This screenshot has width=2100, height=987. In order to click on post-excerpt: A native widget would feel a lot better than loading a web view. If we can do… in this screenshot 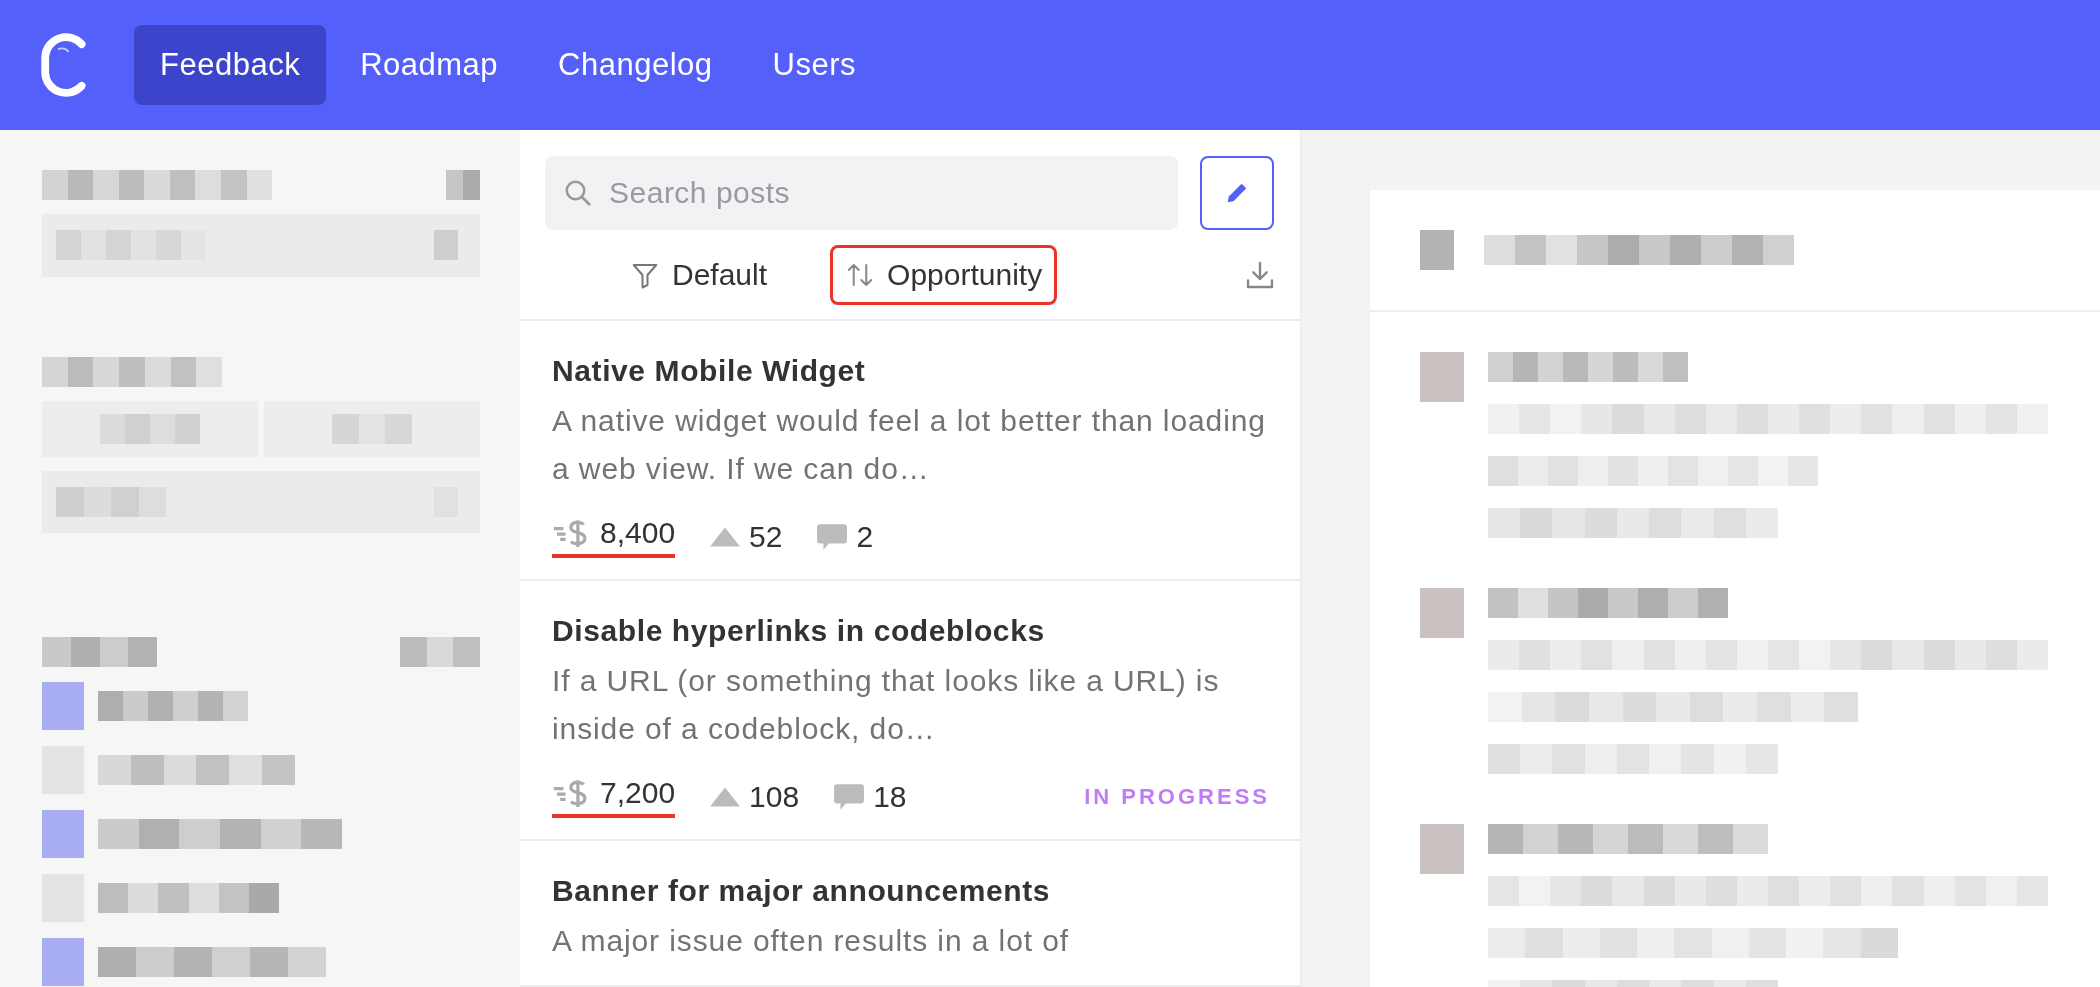, I will do `click(909, 445)`.